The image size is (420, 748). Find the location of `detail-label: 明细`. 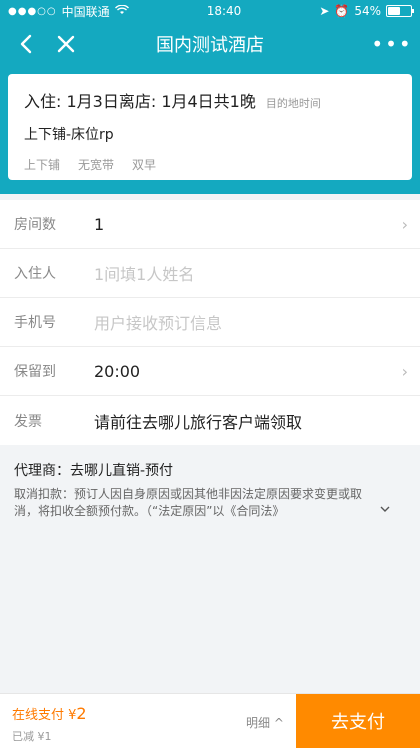

detail-label: 明细 is located at coordinates (258, 723).